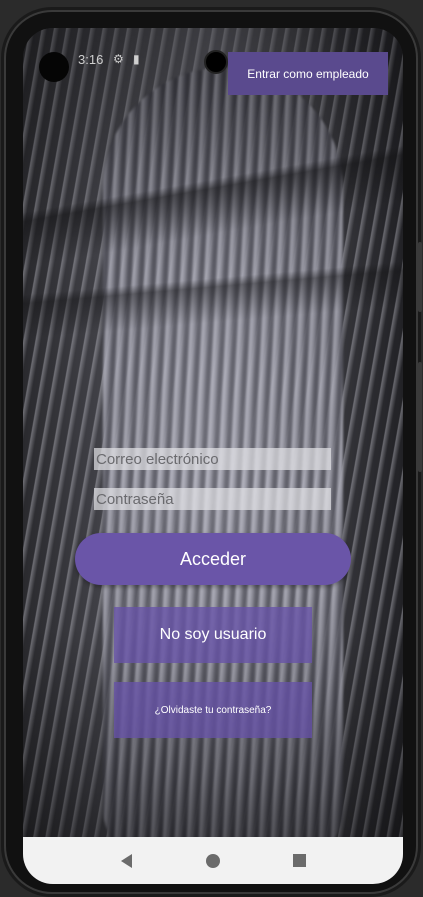 The height and width of the screenshot is (897, 423). I want to click on camera-dot, so click(54, 67).